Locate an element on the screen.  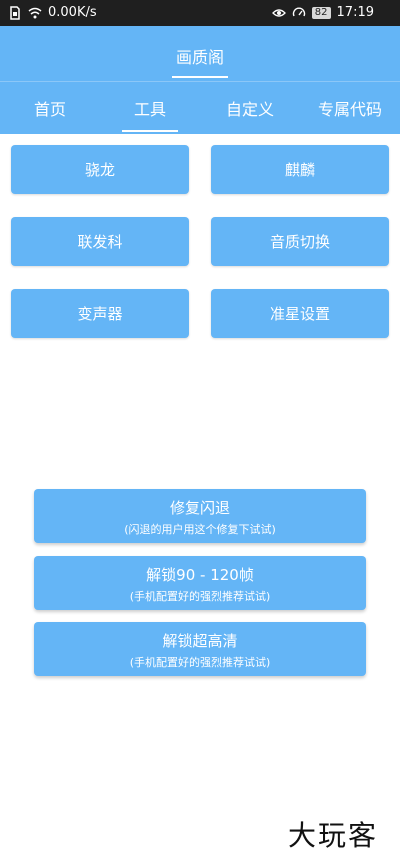
button-label: 骁龙 is located at coordinates (99, 170).